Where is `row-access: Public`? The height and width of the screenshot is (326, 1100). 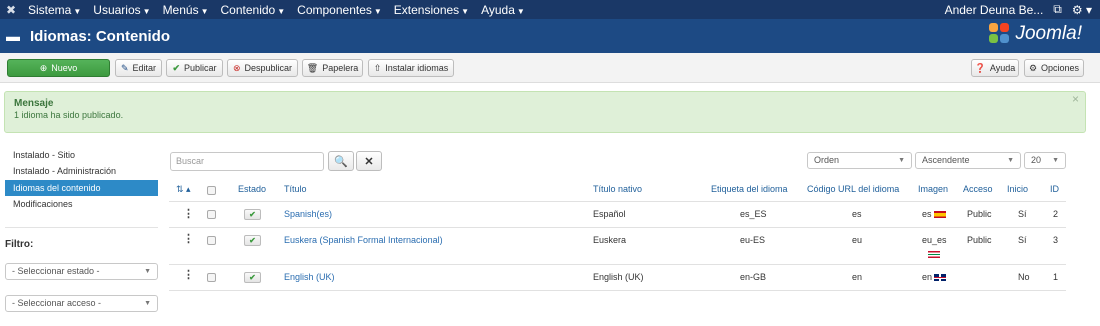
row-access: Public is located at coordinates (979, 240).